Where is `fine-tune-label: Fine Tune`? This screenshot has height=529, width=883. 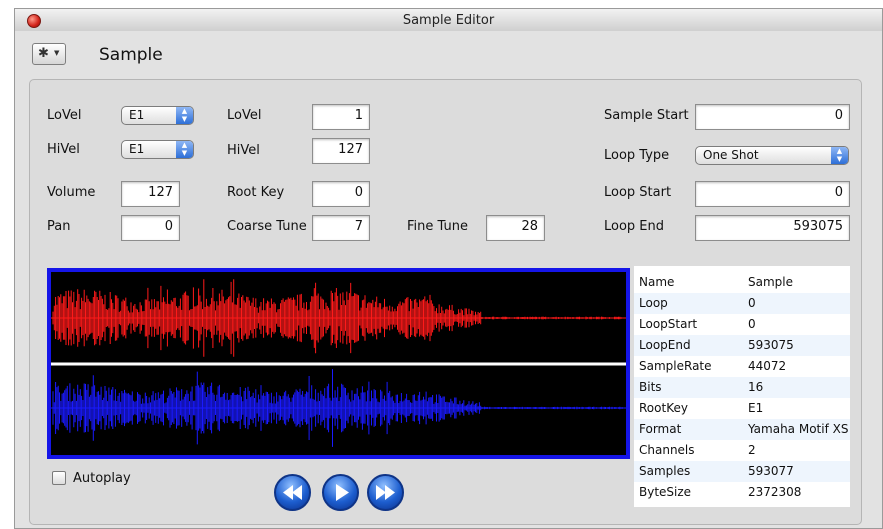 fine-tune-label: Fine Tune is located at coordinates (437, 226).